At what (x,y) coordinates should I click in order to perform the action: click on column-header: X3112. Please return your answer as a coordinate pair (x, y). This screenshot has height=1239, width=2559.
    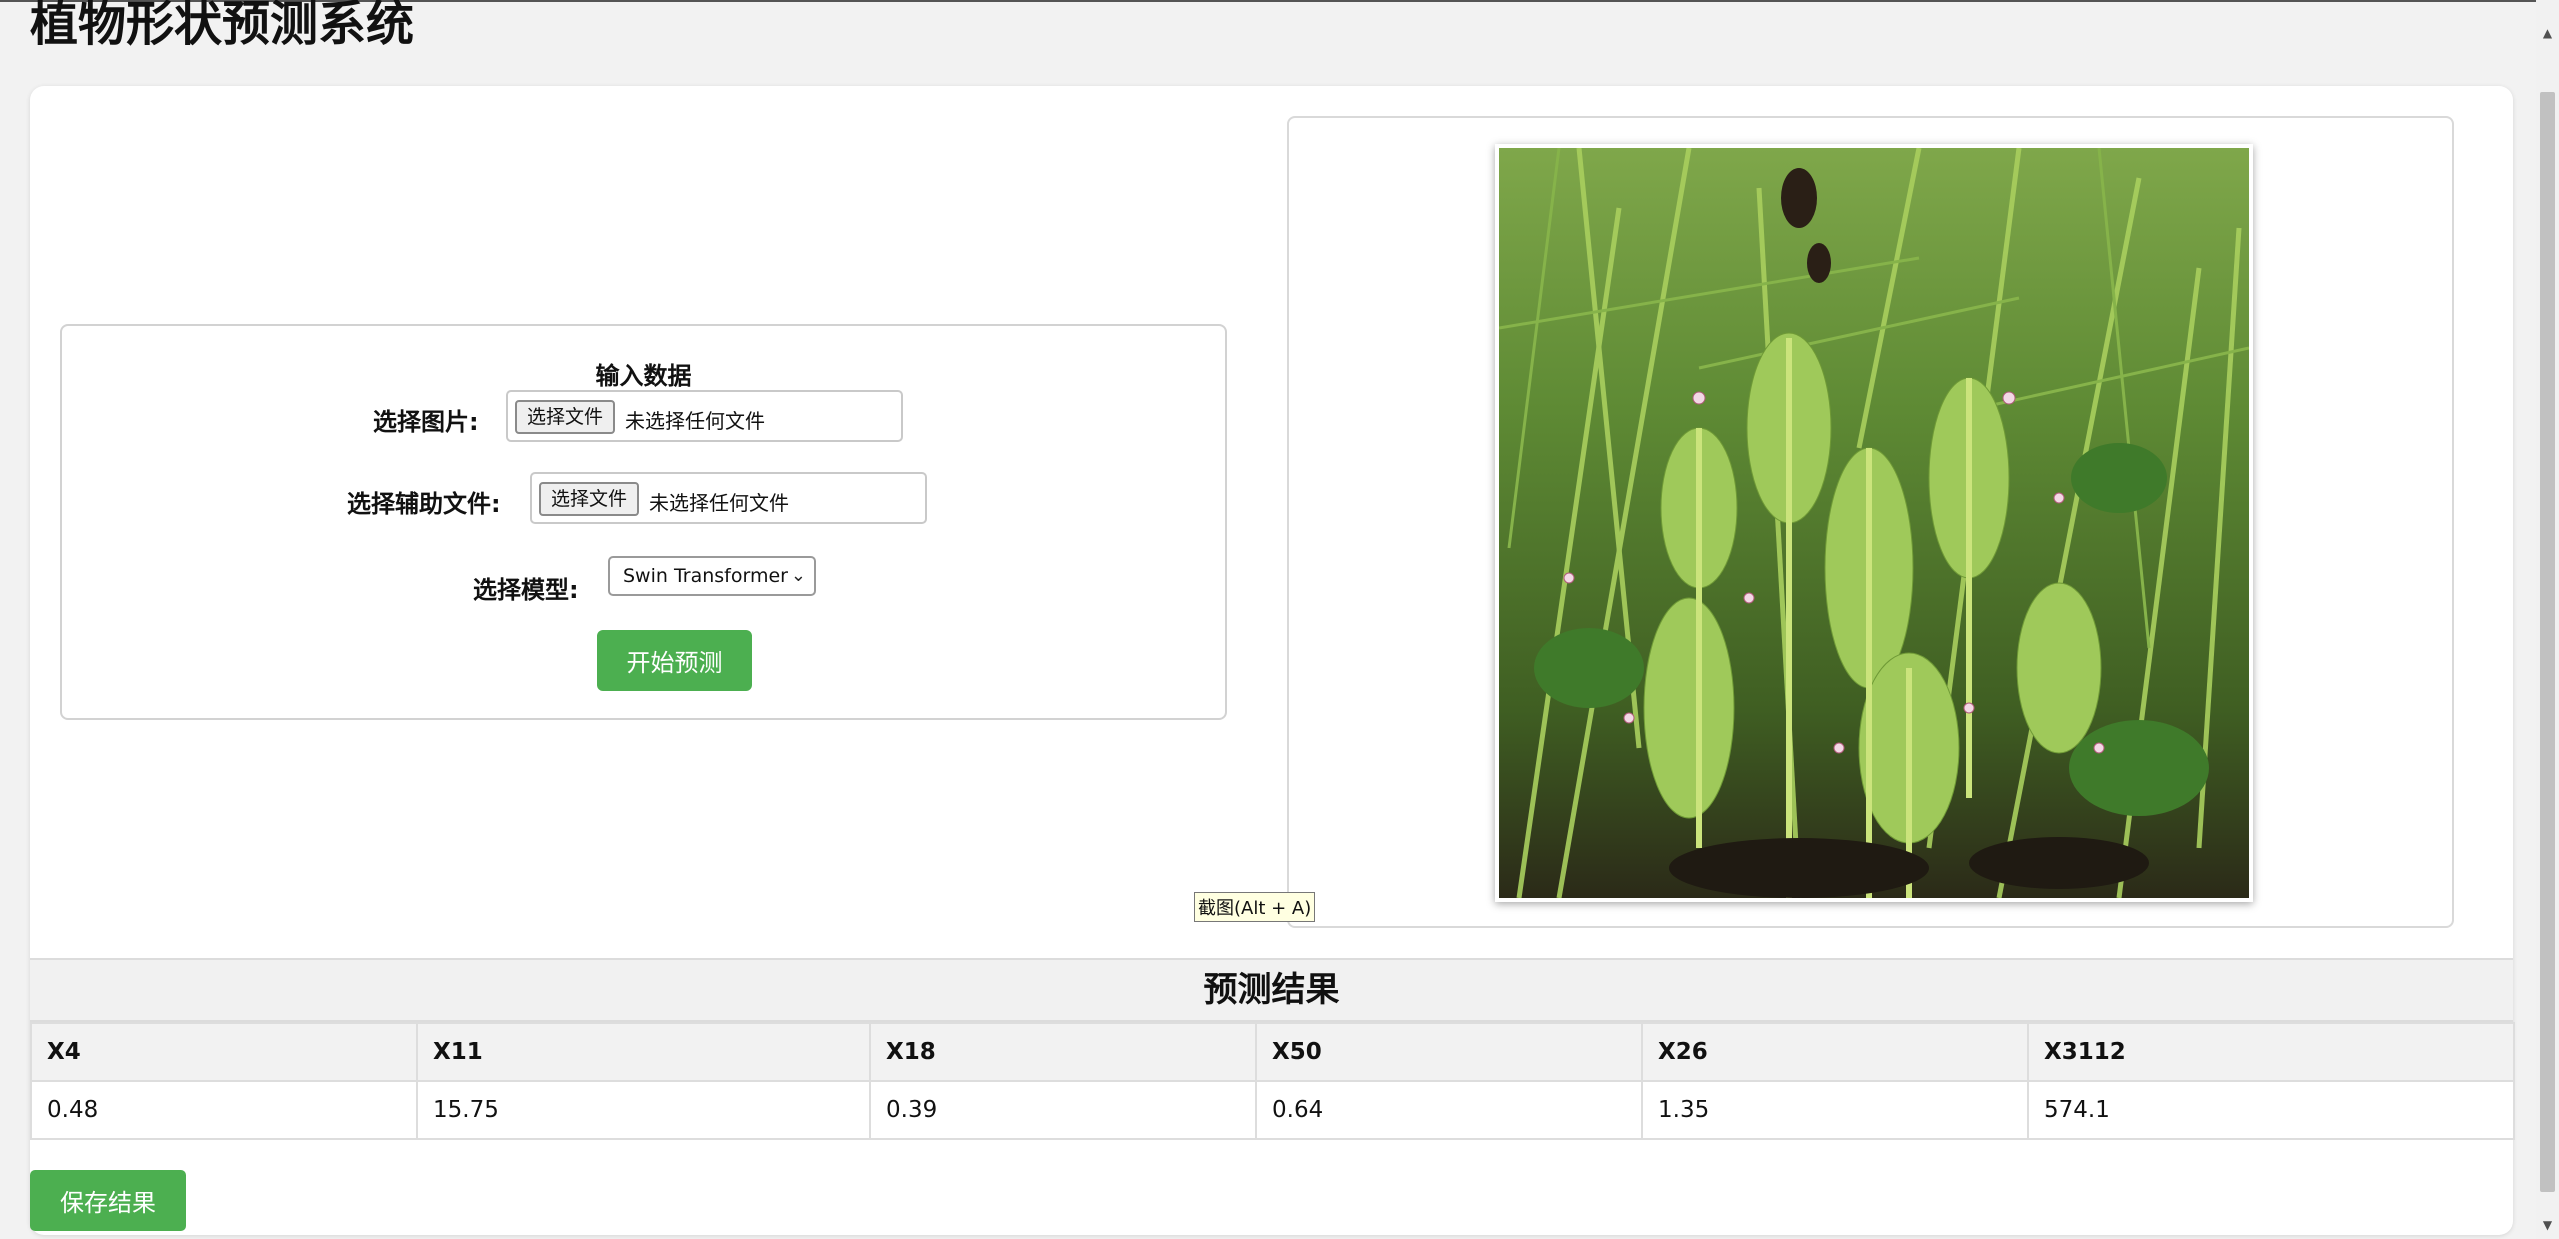
    Looking at the image, I should click on (2271, 1052).